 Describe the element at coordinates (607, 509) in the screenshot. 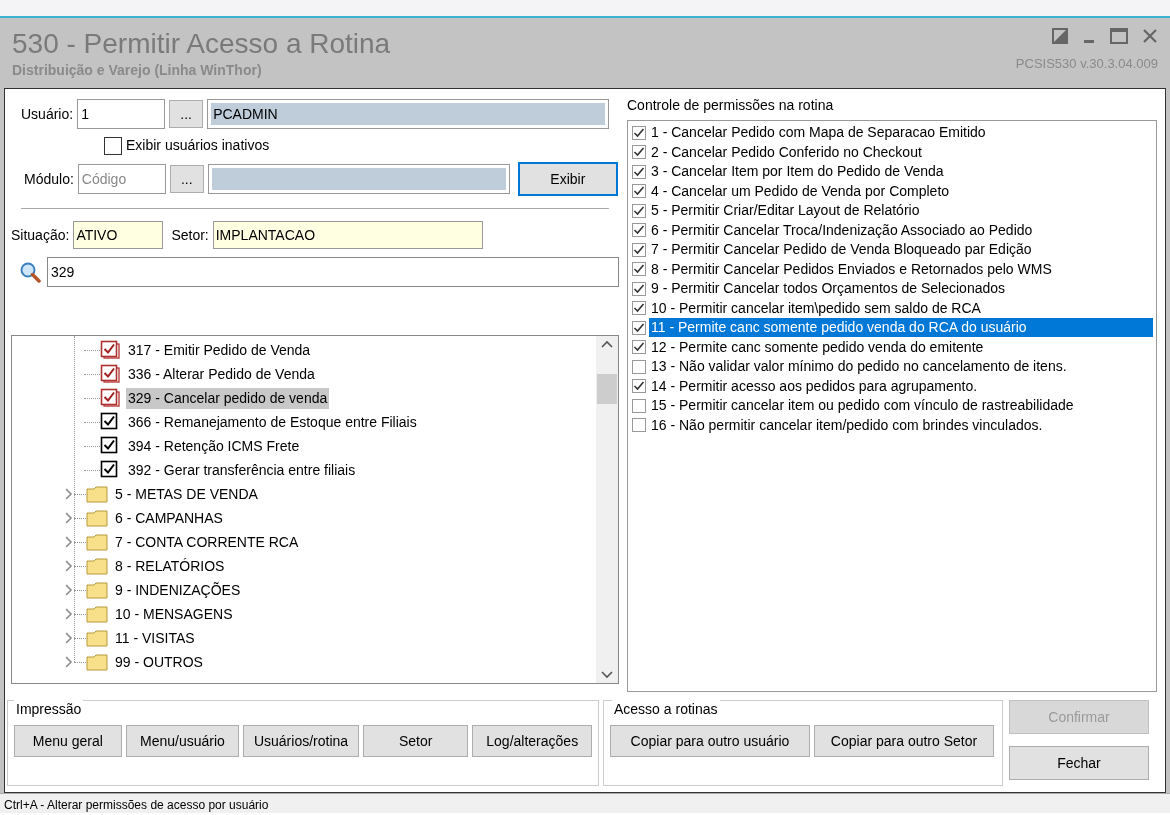

I see `scrollbar` at that location.